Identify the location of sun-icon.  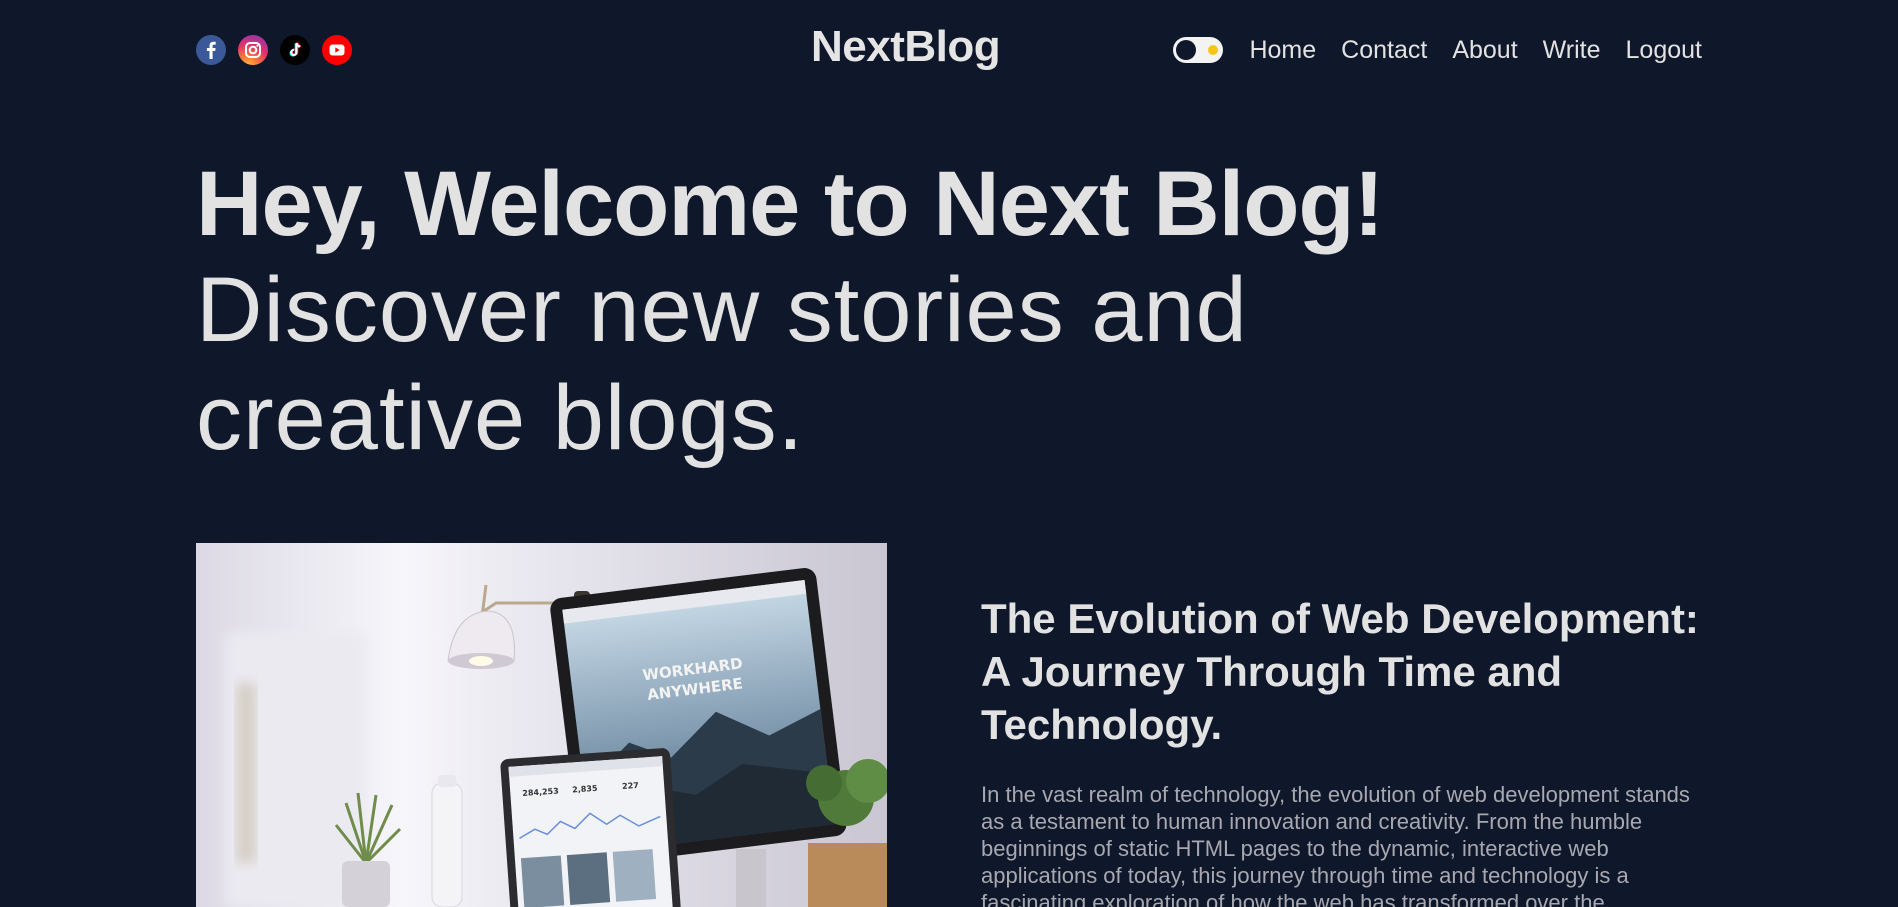
(1213, 50).